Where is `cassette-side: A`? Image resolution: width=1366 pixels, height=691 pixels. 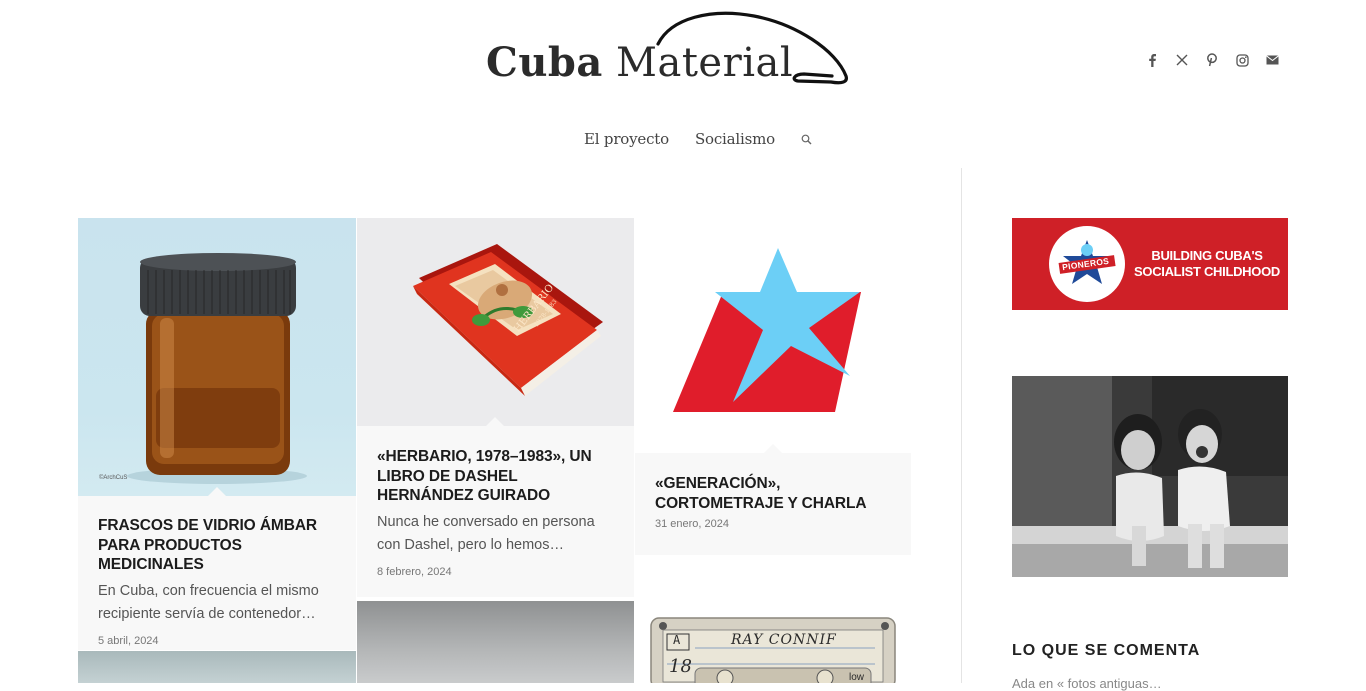
cassette-side: A is located at coordinates (677, 640).